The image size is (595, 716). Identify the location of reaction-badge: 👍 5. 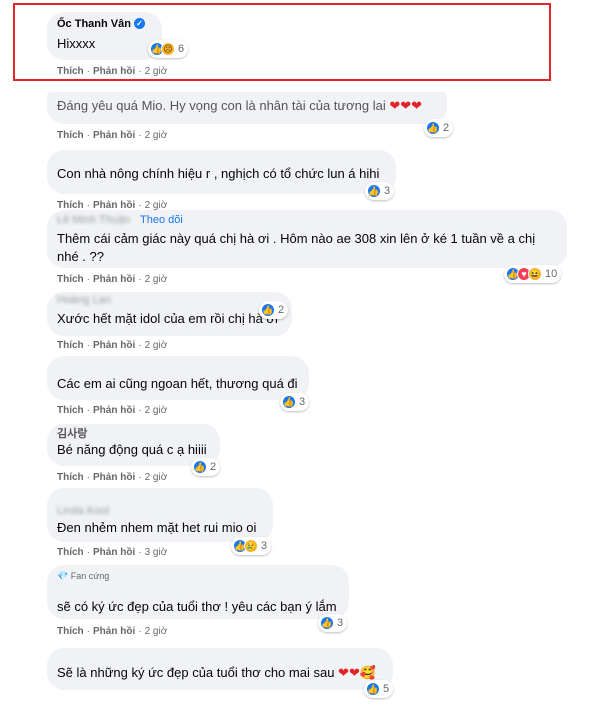
(379, 689).